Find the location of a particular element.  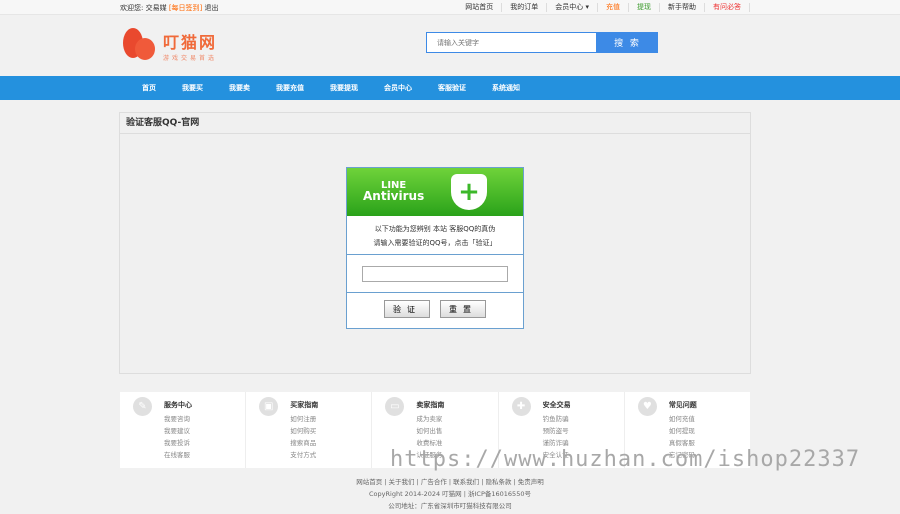

search-button: 搜 索 is located at coordinates (627, 42).